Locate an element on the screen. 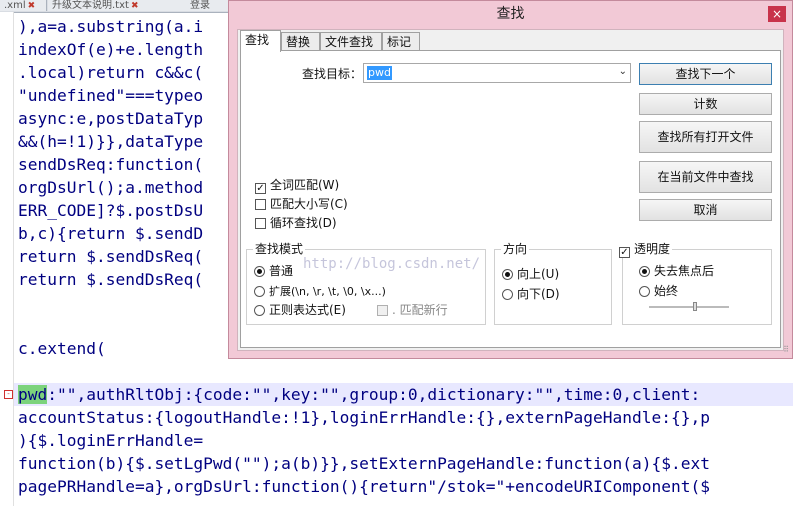  whole-word-checkbox: ✓ 全词匹配(W) is located at coordinates (297, 185).